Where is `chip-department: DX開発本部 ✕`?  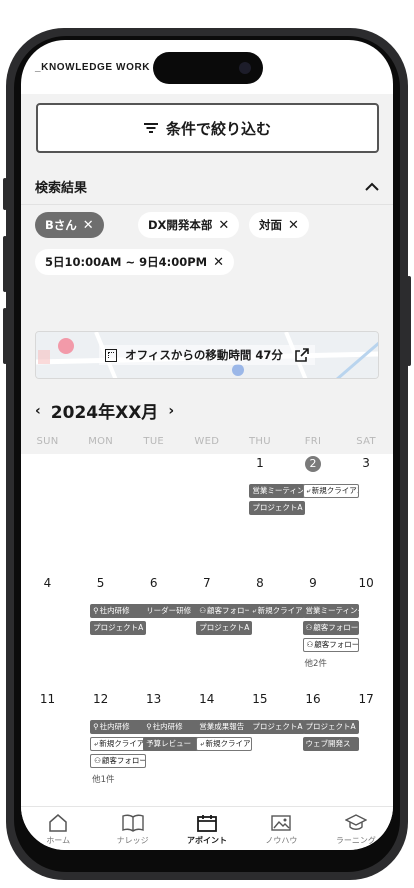
chip-department: DX開発本部 ✕ is located at coordinates (189, 225).